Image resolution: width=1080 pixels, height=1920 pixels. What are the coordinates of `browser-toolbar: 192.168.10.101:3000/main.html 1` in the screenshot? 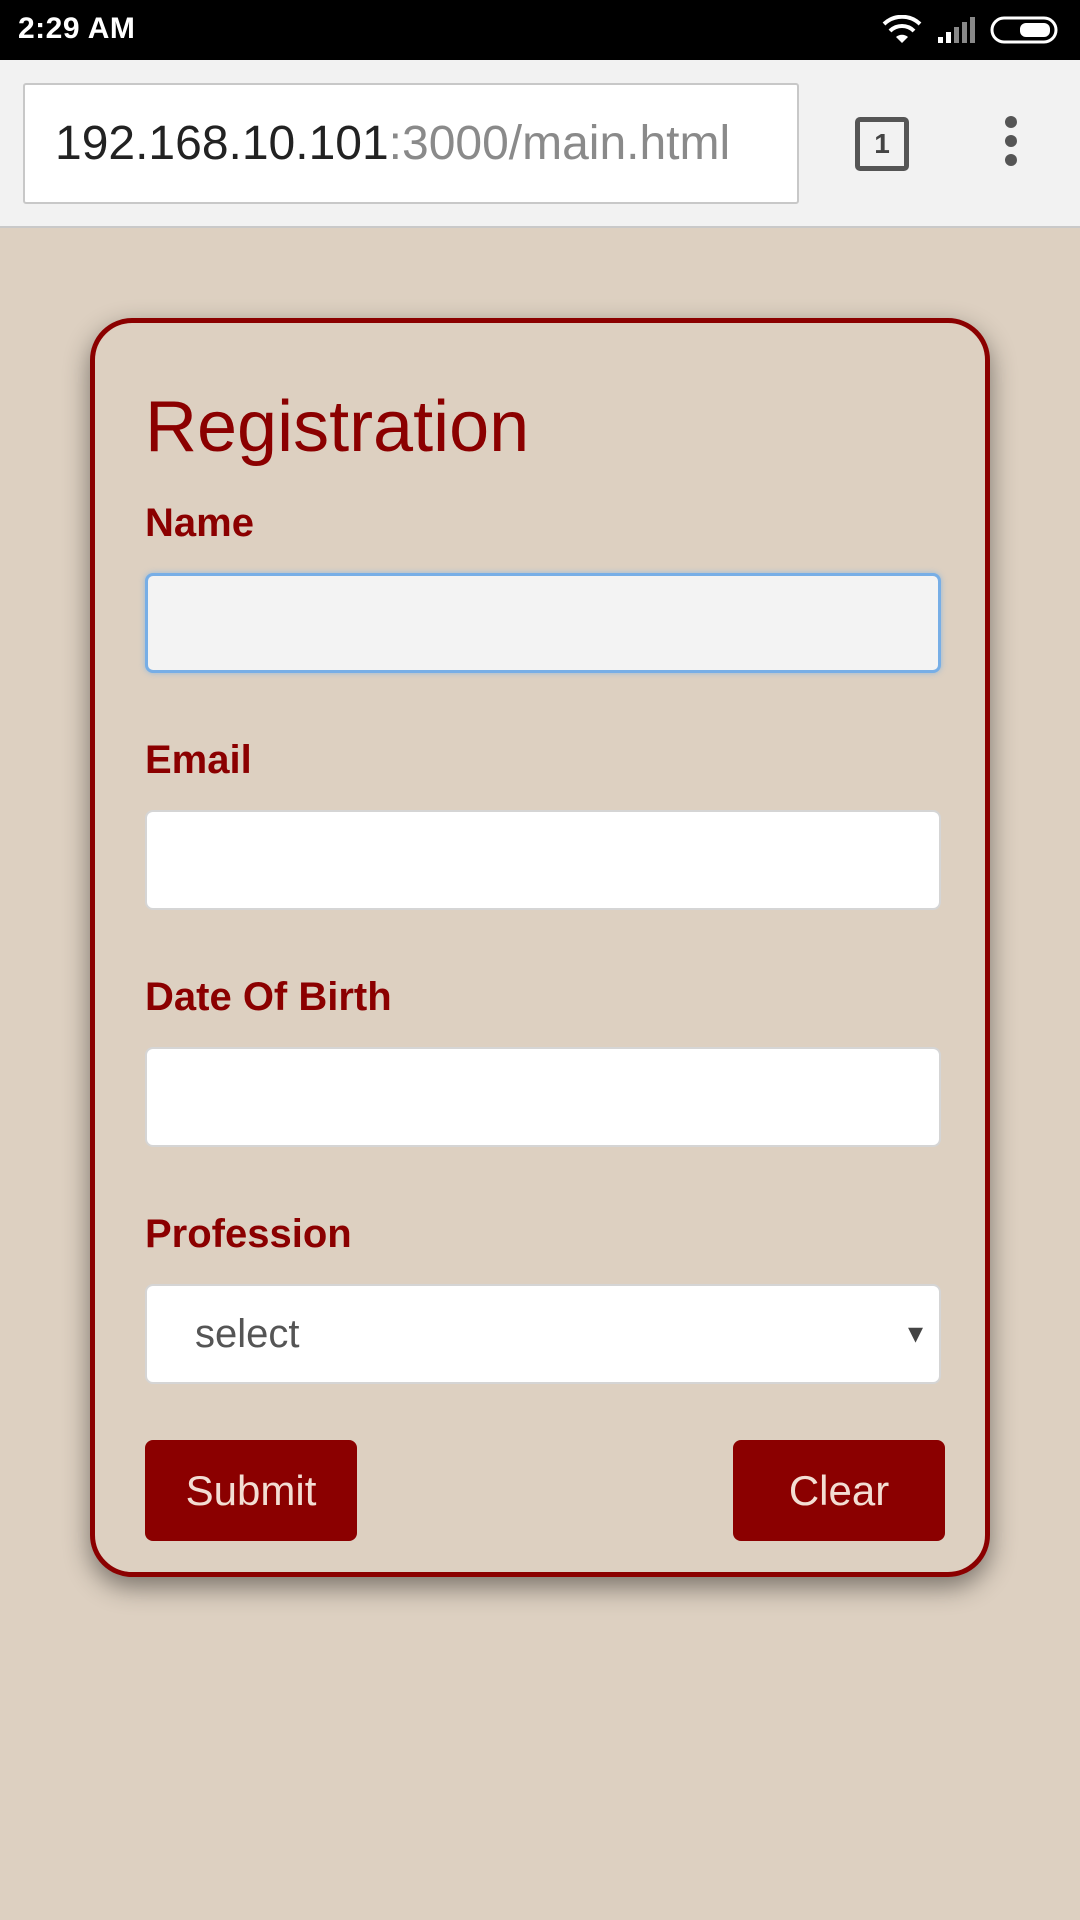 It's located at (540, 144).